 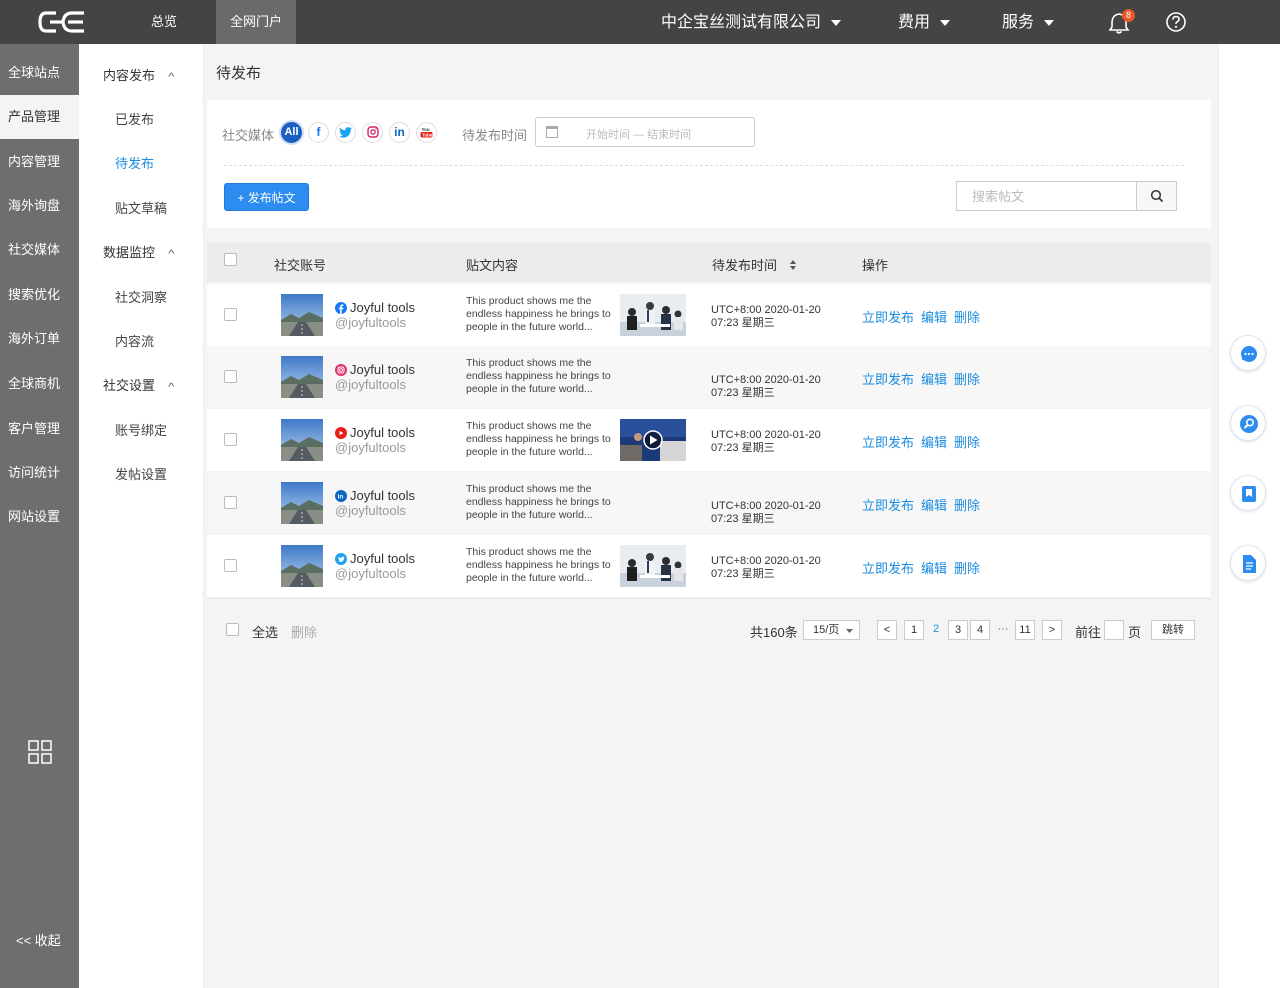 I want to click on group-social-settings: 社交设置 ^, so click(x=138, y=384).